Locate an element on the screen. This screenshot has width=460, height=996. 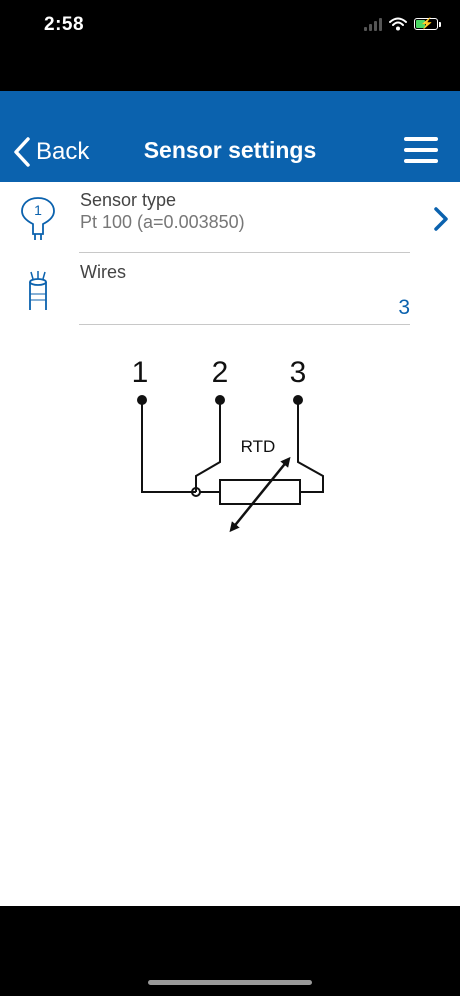
terminal-label-3: 3 is located at coordinates (298, 372).